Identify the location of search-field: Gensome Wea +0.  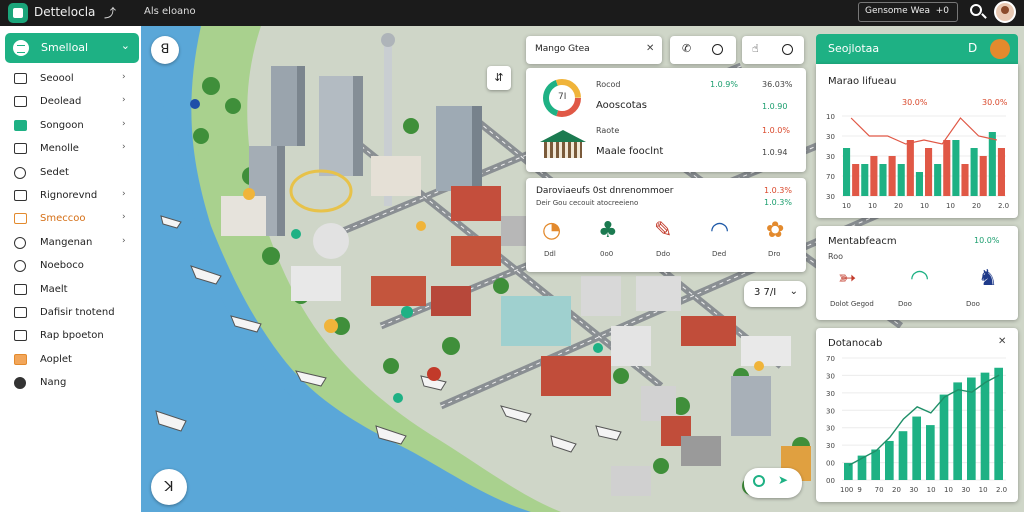
(908, 12).